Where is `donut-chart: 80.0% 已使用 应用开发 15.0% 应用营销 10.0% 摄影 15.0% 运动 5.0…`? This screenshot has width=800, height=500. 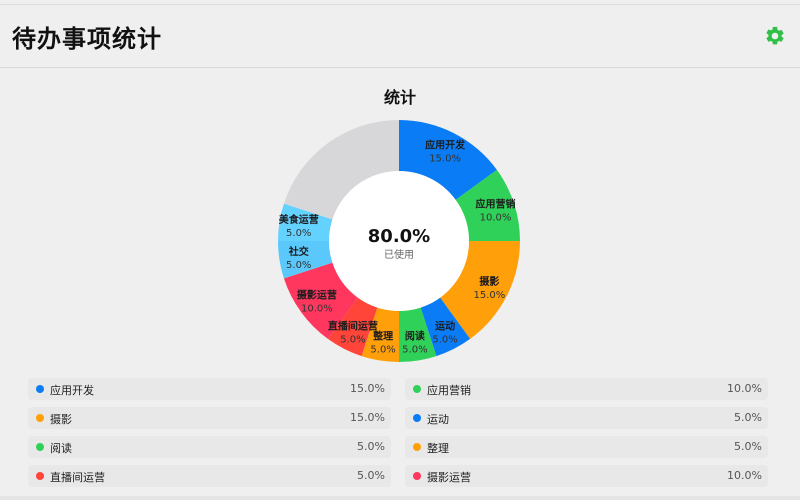
donut-chart: 80.0% 已使用 应用开发 15.0% 应用营销 10.0% 摄影 15.0% 运动 5.0… is located at coordinates (399, 241).